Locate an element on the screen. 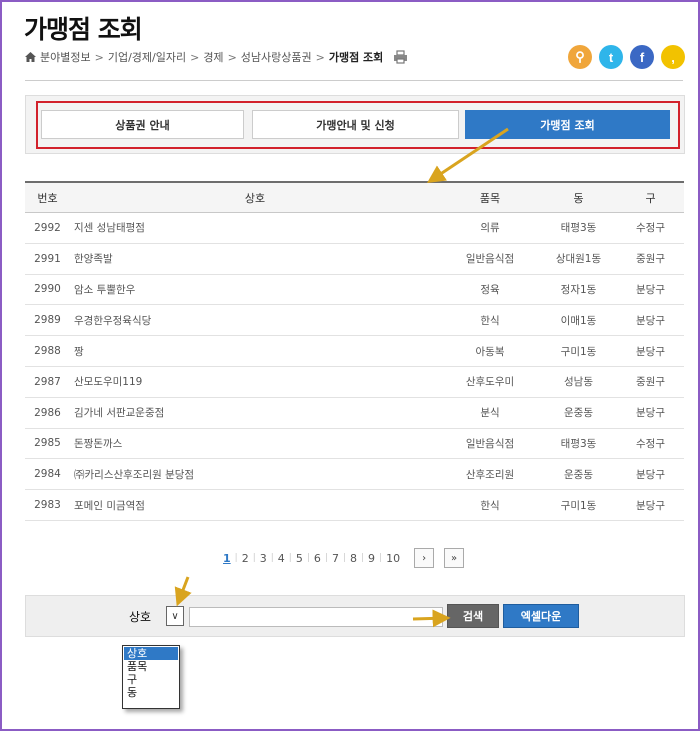  cell-name: 한양족발 is located at coordinates (93, 259).